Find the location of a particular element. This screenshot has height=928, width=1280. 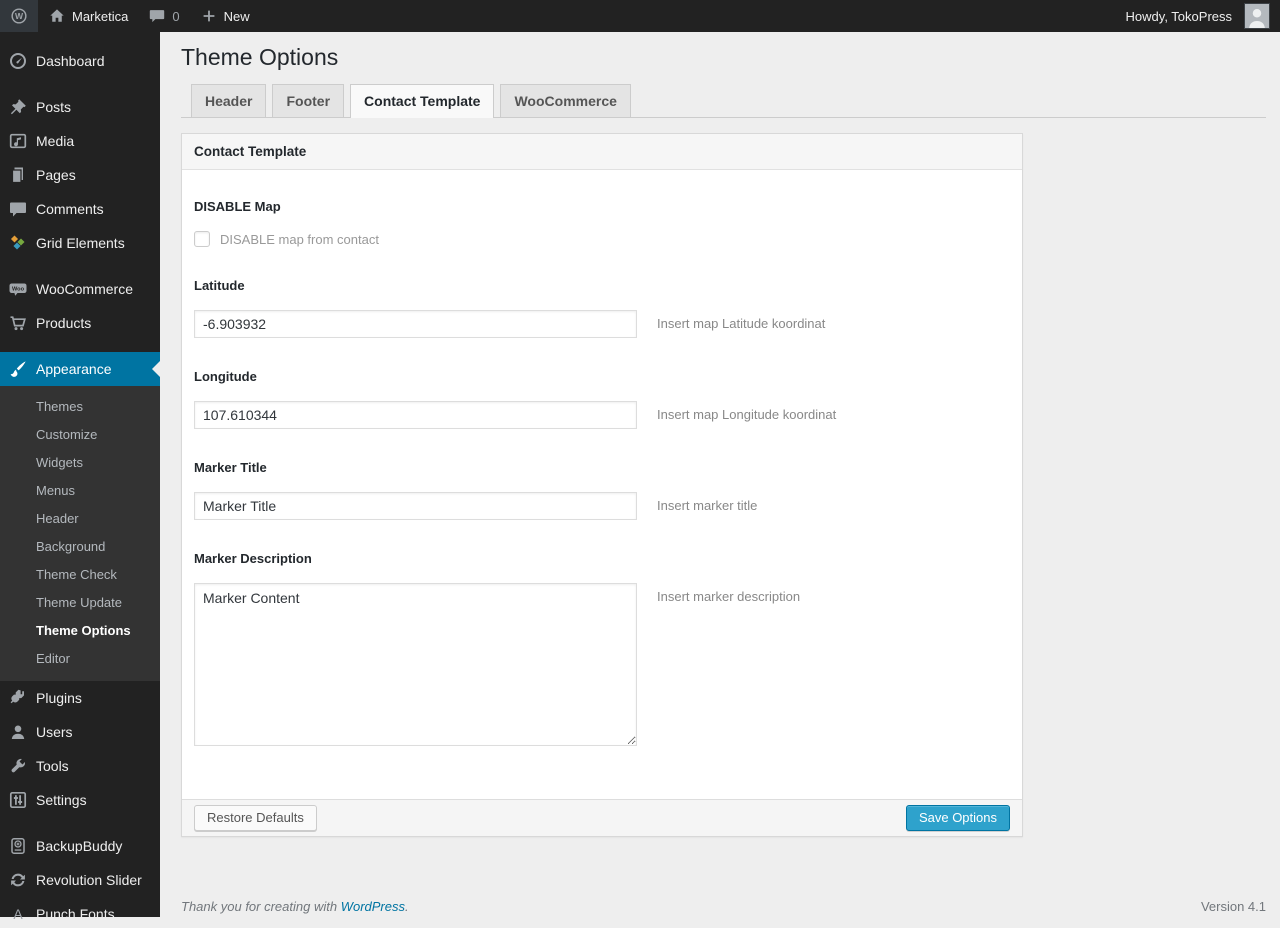

sidebar-item-dashboard: Dashboard is located at coordinates (80, 61).